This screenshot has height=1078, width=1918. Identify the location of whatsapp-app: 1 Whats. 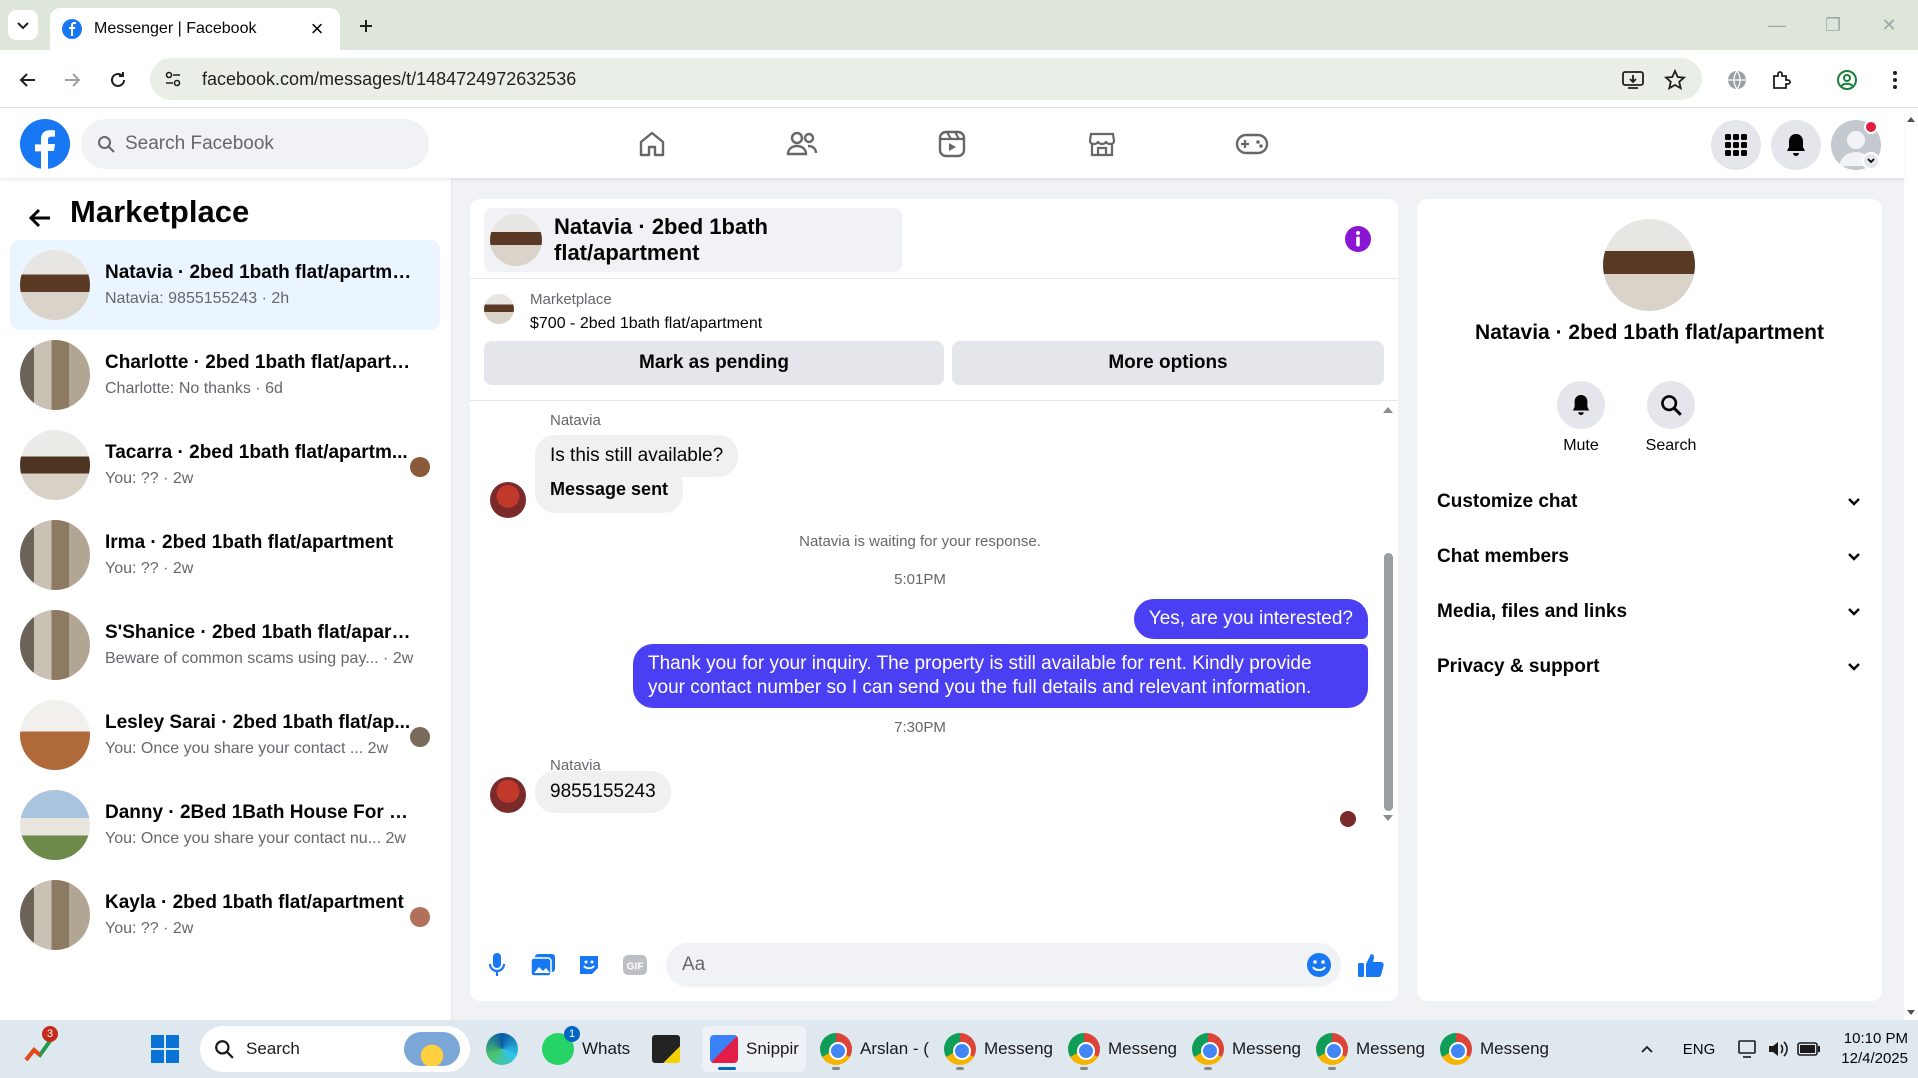
(586, 1049).